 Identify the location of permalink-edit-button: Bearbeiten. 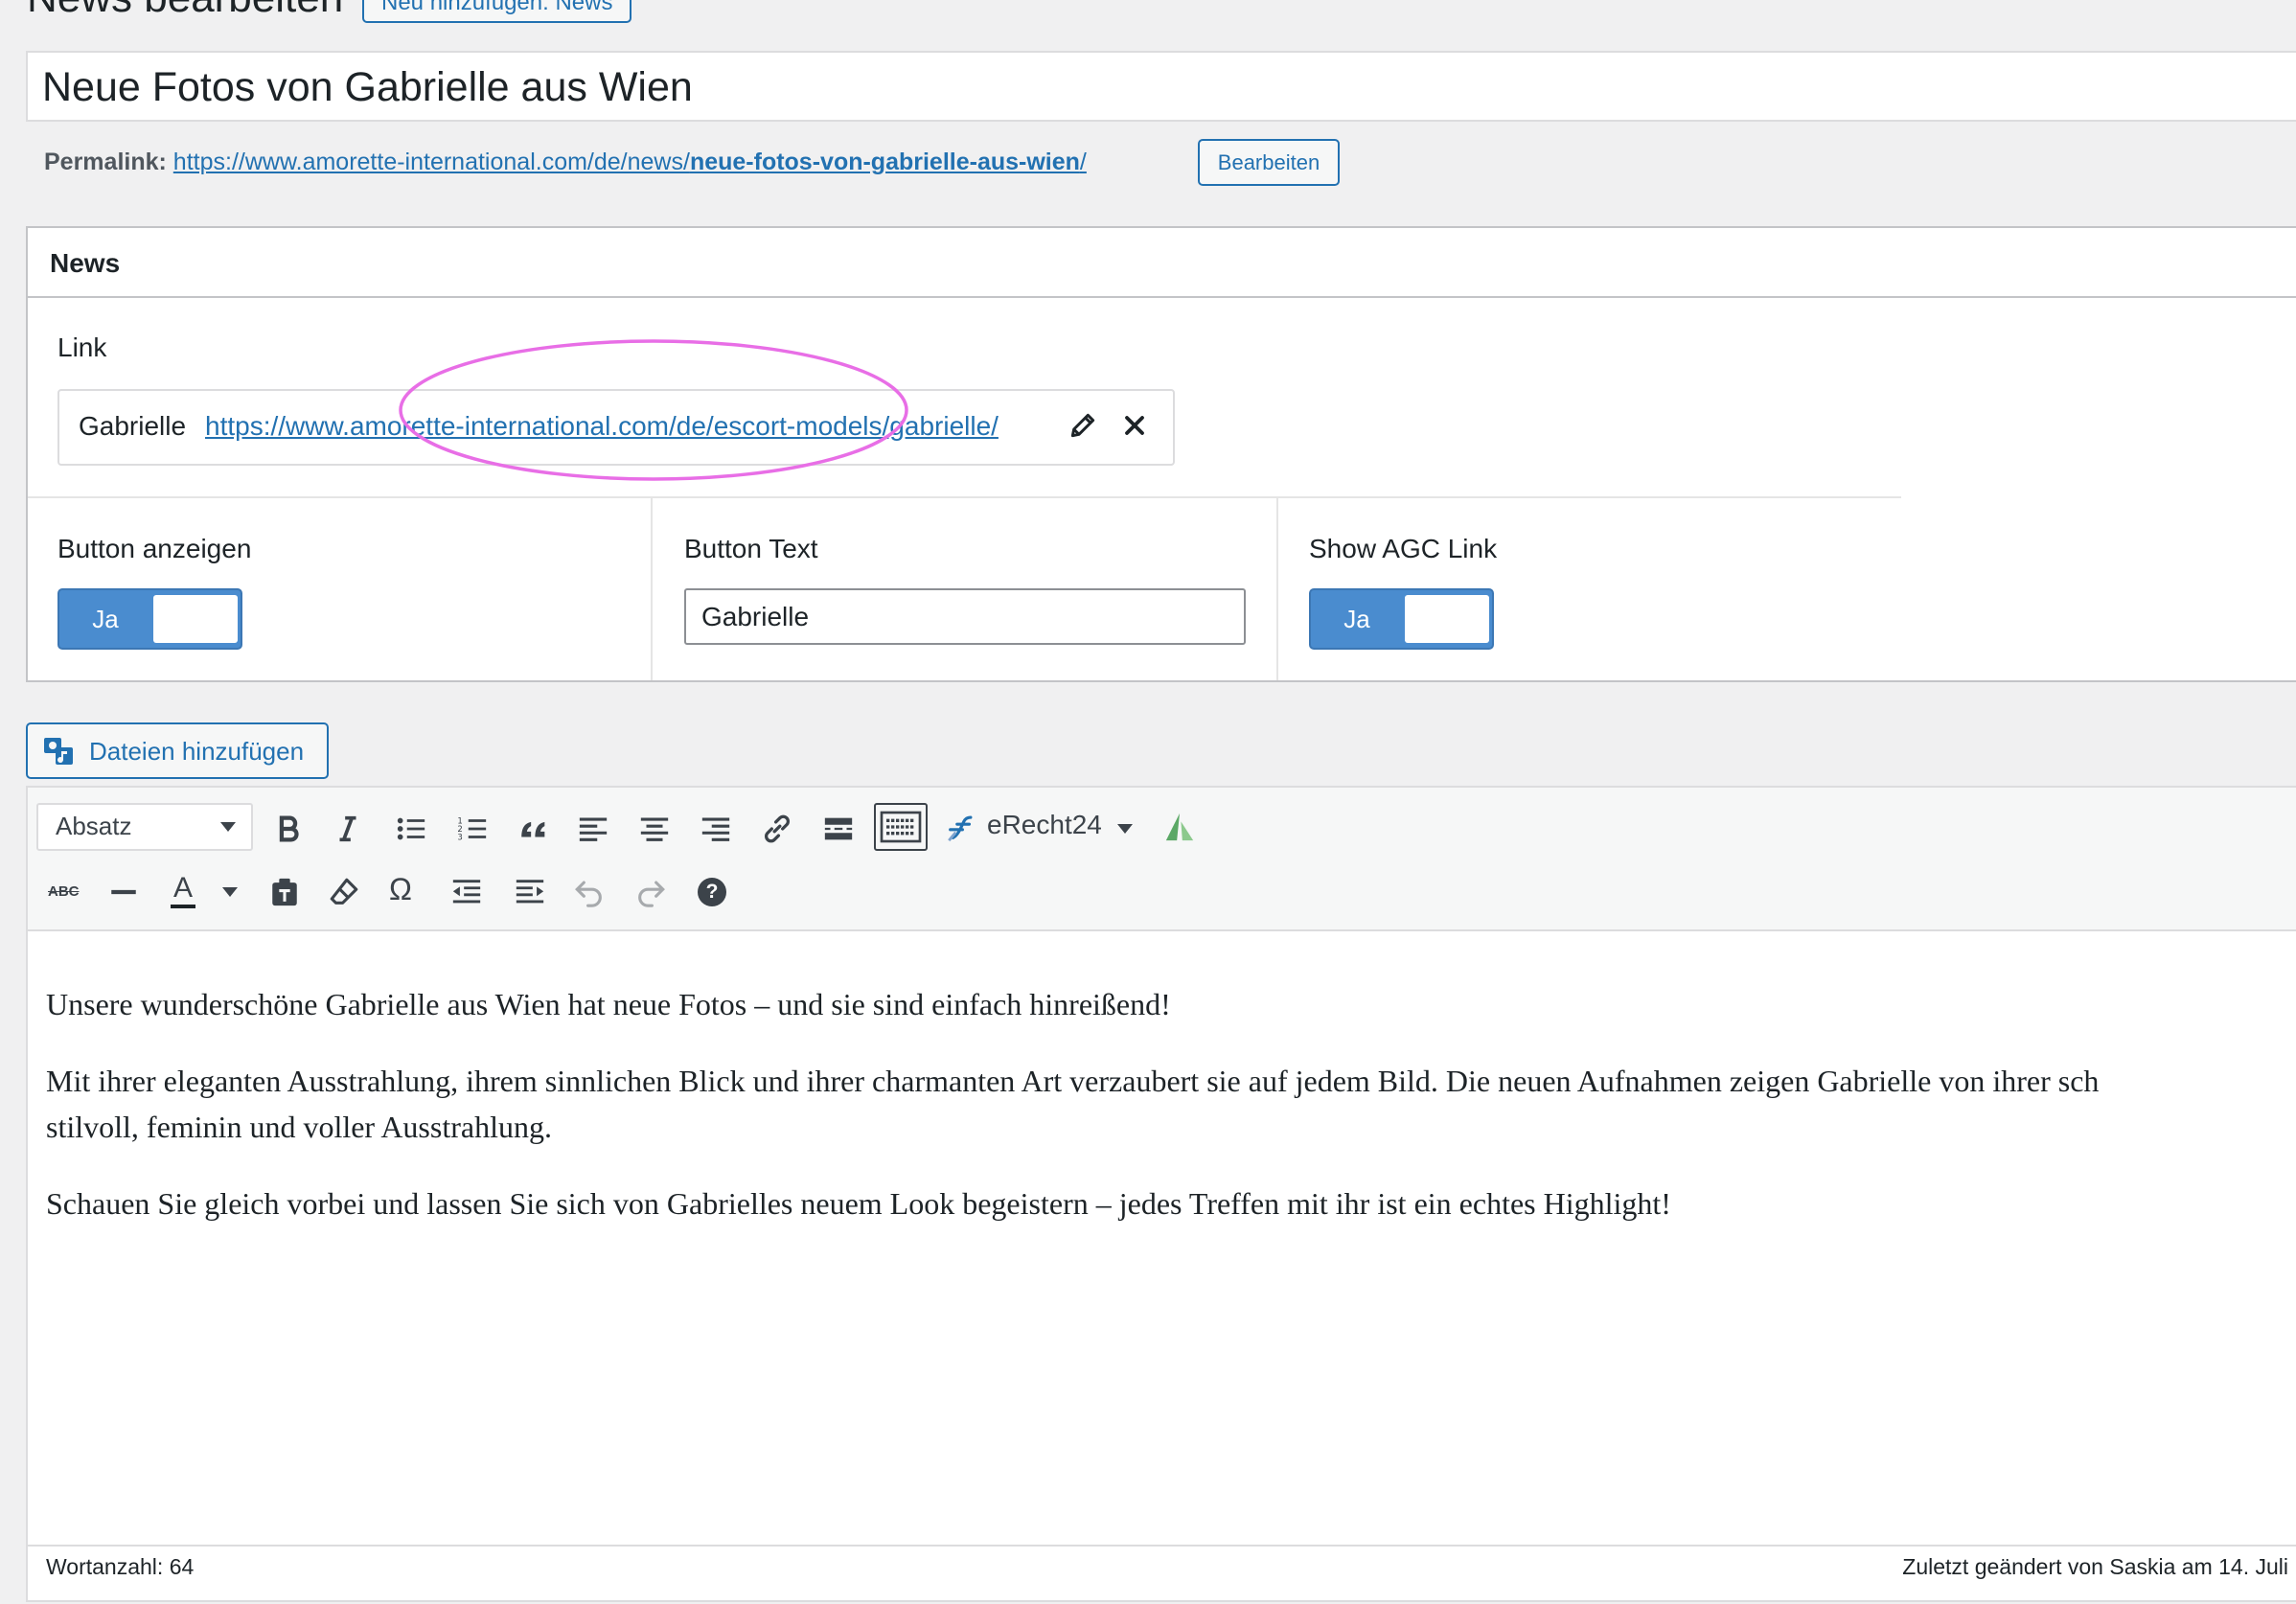
(1269, 162).